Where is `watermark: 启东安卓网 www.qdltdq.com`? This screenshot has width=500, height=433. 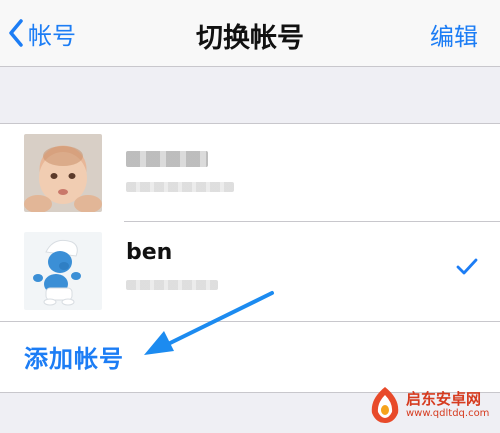
watermark: 启东安卓网 www.qdltdq.com is located at coordinates (428, 405).